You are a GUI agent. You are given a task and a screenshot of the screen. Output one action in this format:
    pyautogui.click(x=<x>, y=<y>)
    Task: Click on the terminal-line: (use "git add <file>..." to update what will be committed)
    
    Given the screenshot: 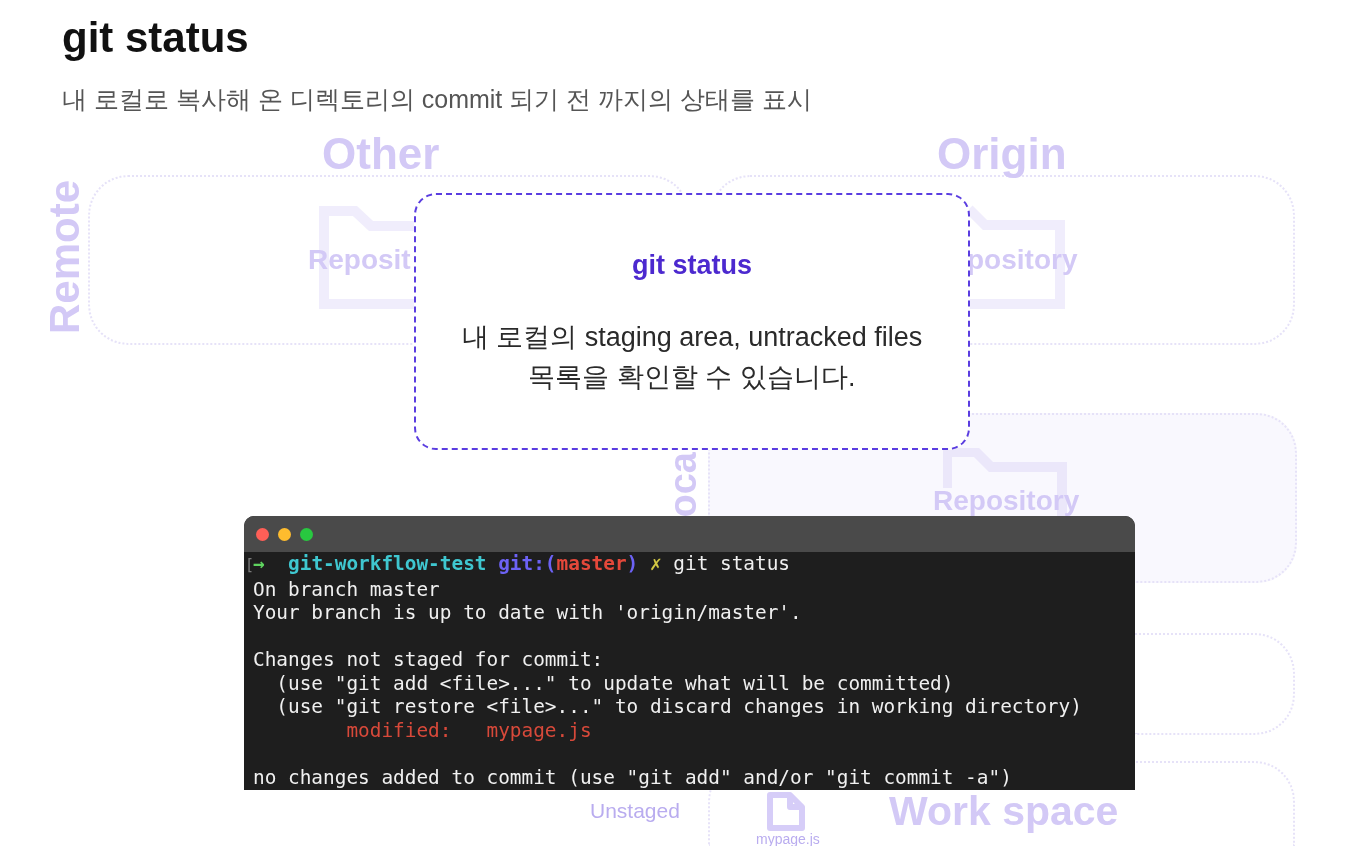 What is the action you would take?
    pyautogui.click(x=614, y=683)
    